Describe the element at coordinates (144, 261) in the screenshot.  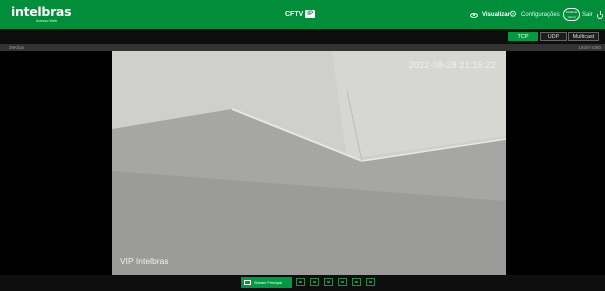
I see `channel-name: VIP Intelbras` at that location.